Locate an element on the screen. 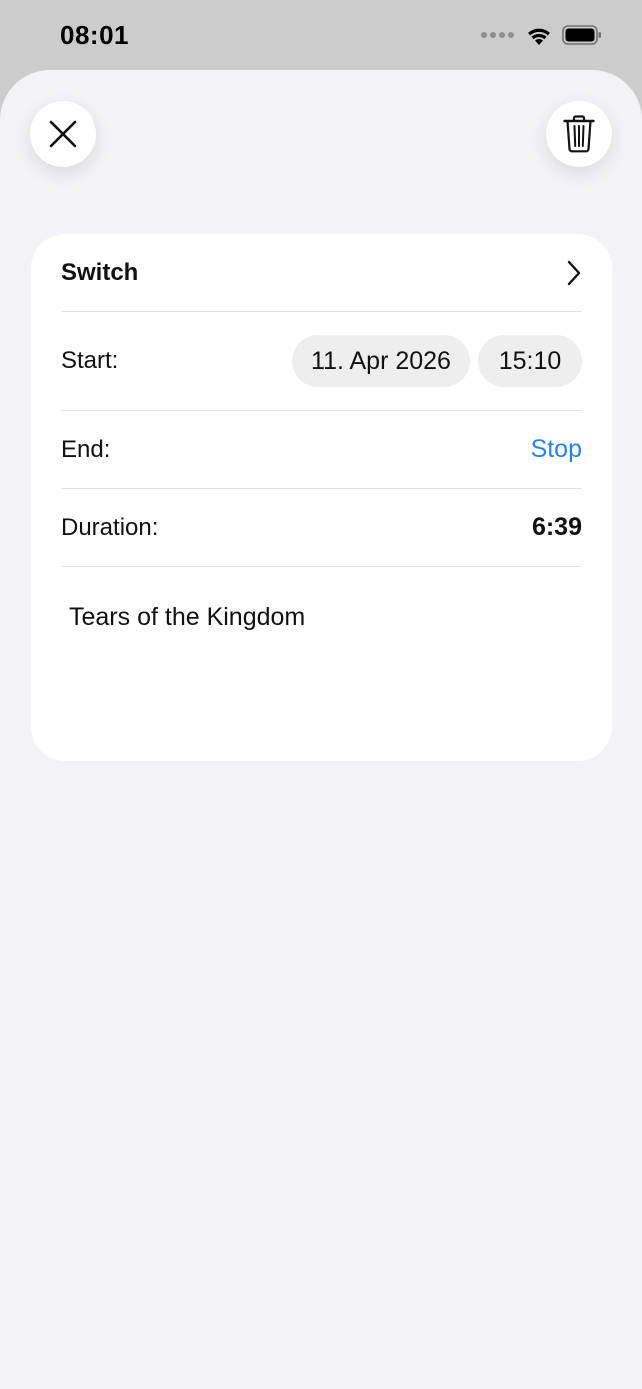  signal-dots-icon is located at coordinates (497, 35).